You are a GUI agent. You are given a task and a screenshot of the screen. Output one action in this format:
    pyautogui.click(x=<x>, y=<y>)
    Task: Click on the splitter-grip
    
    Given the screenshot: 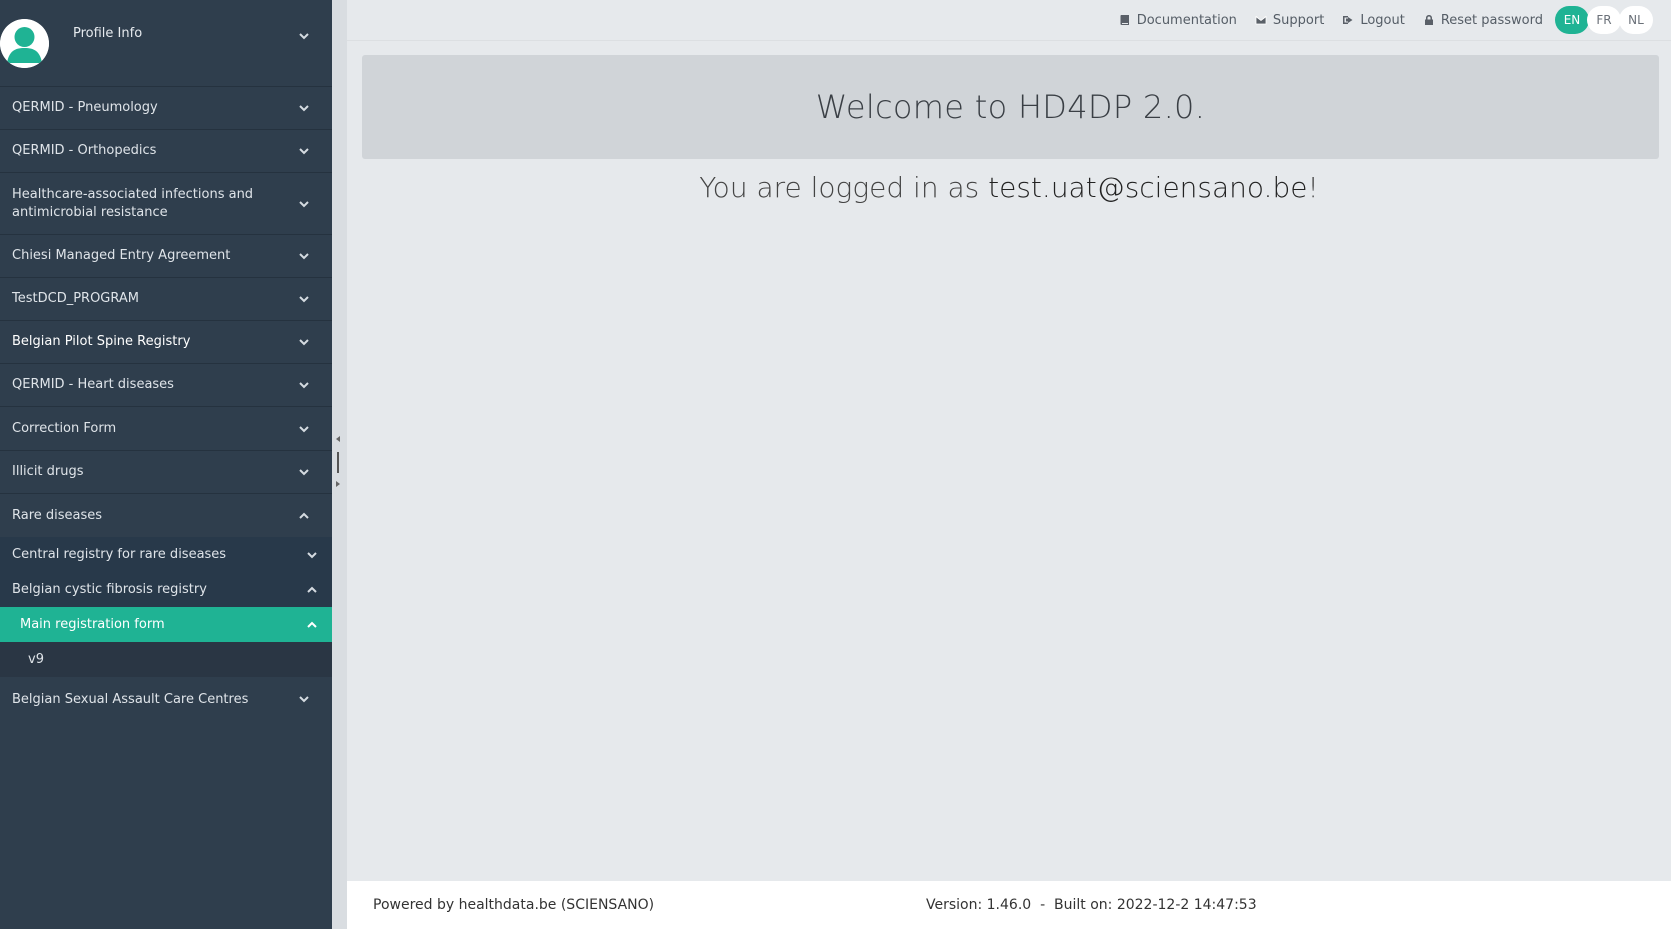 What is the action you would take?
    pyautogui.click(x=338, y=462)
    